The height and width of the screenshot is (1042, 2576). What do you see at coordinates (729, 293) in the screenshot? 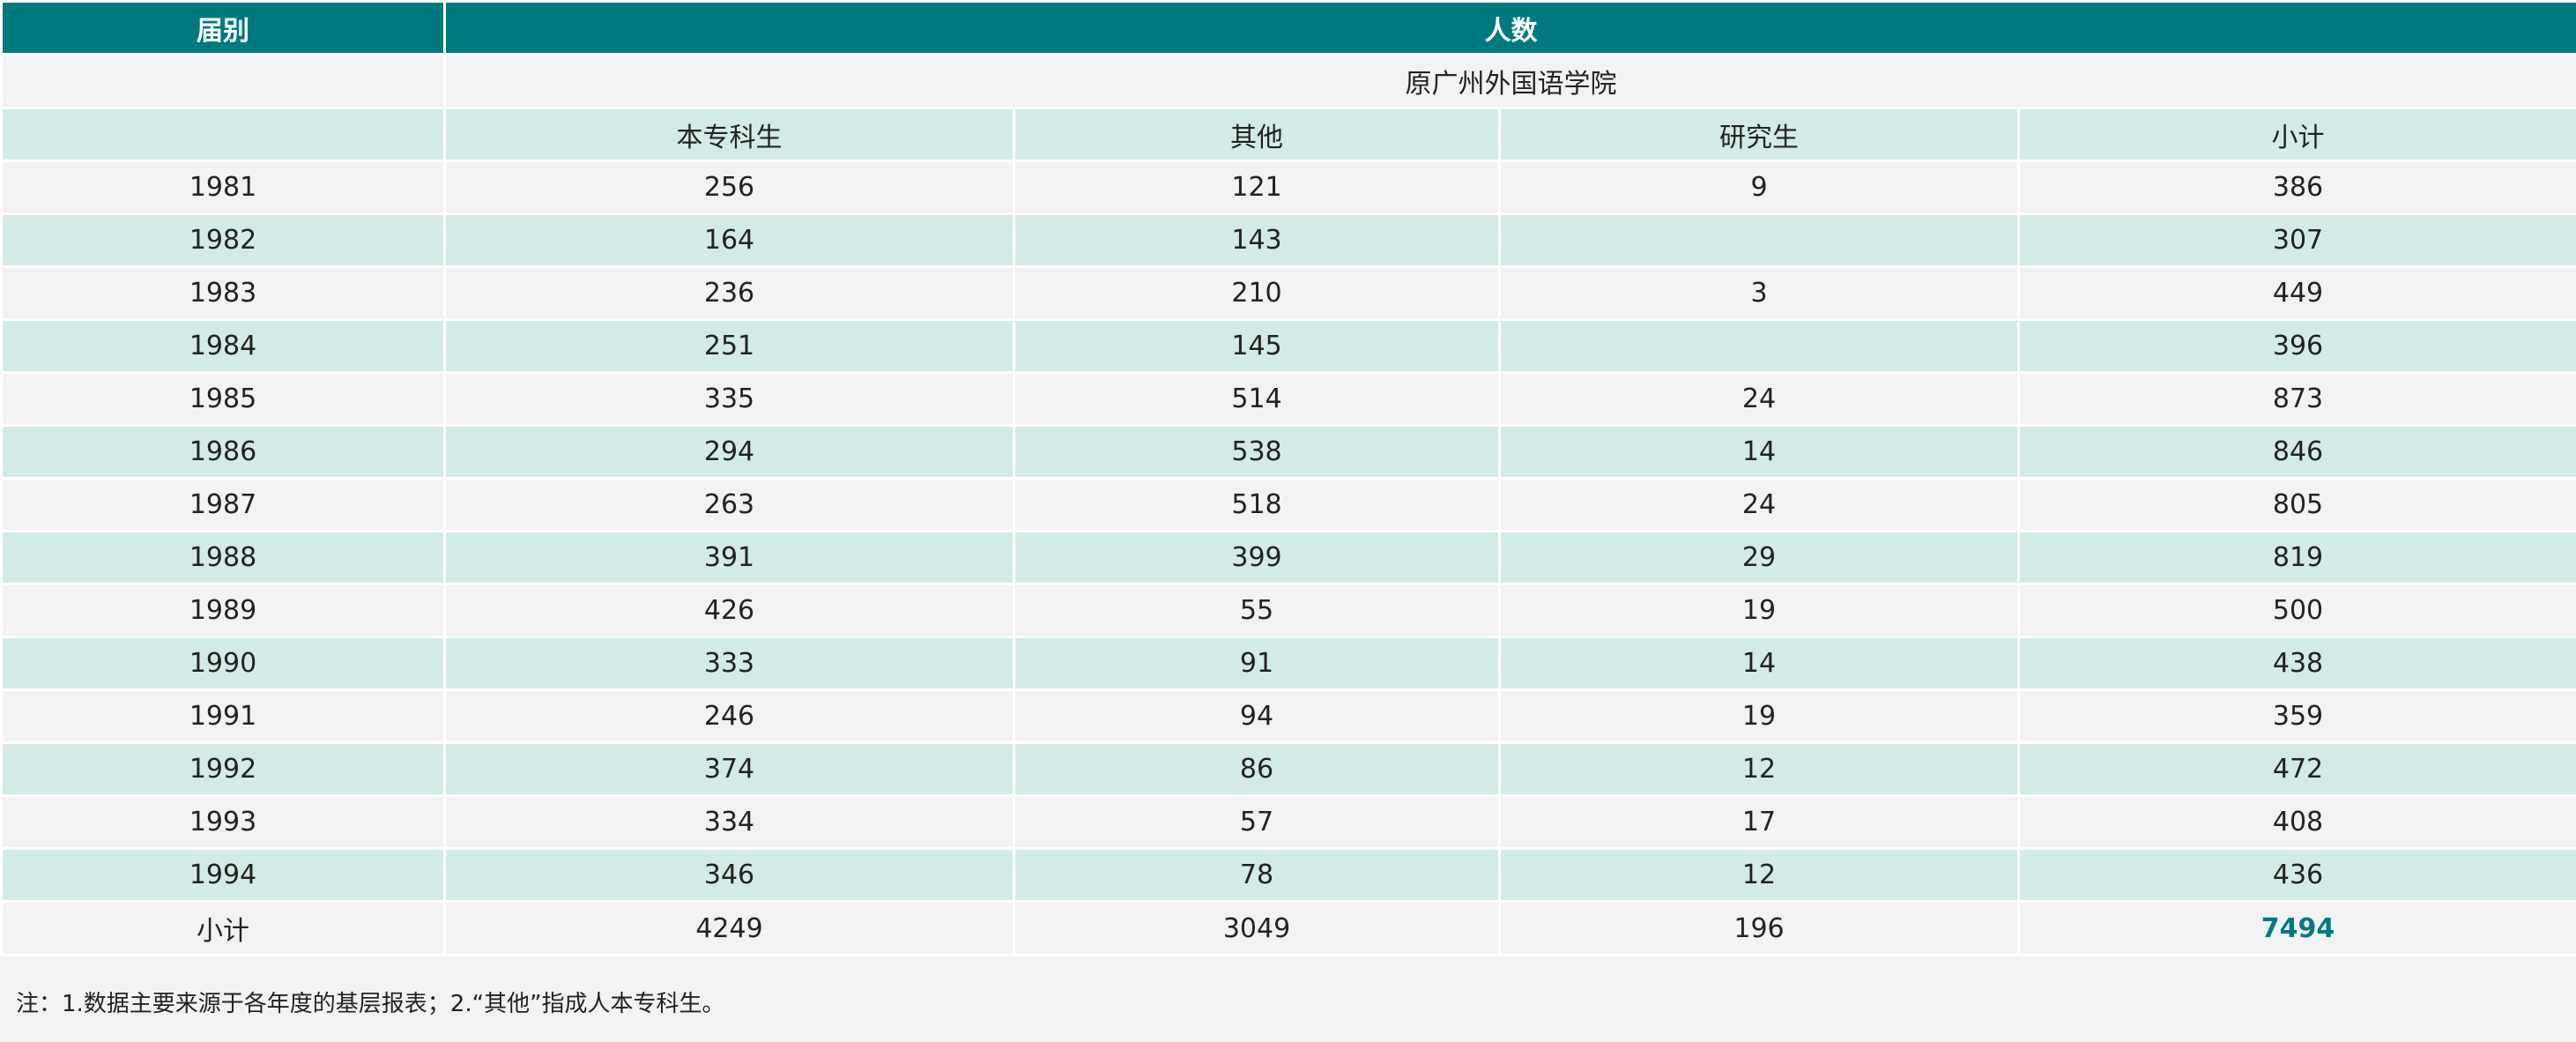
I see `cell-undergrad: 236` at bounding box center [729, 293].